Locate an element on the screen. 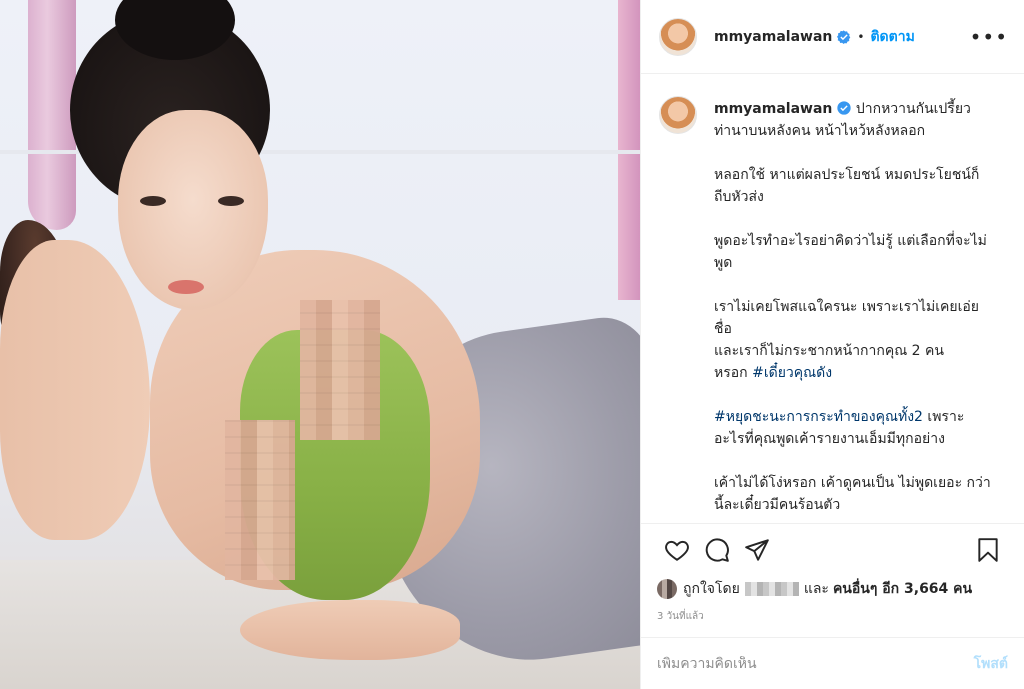  like-button is located at coordinates (677, 550).